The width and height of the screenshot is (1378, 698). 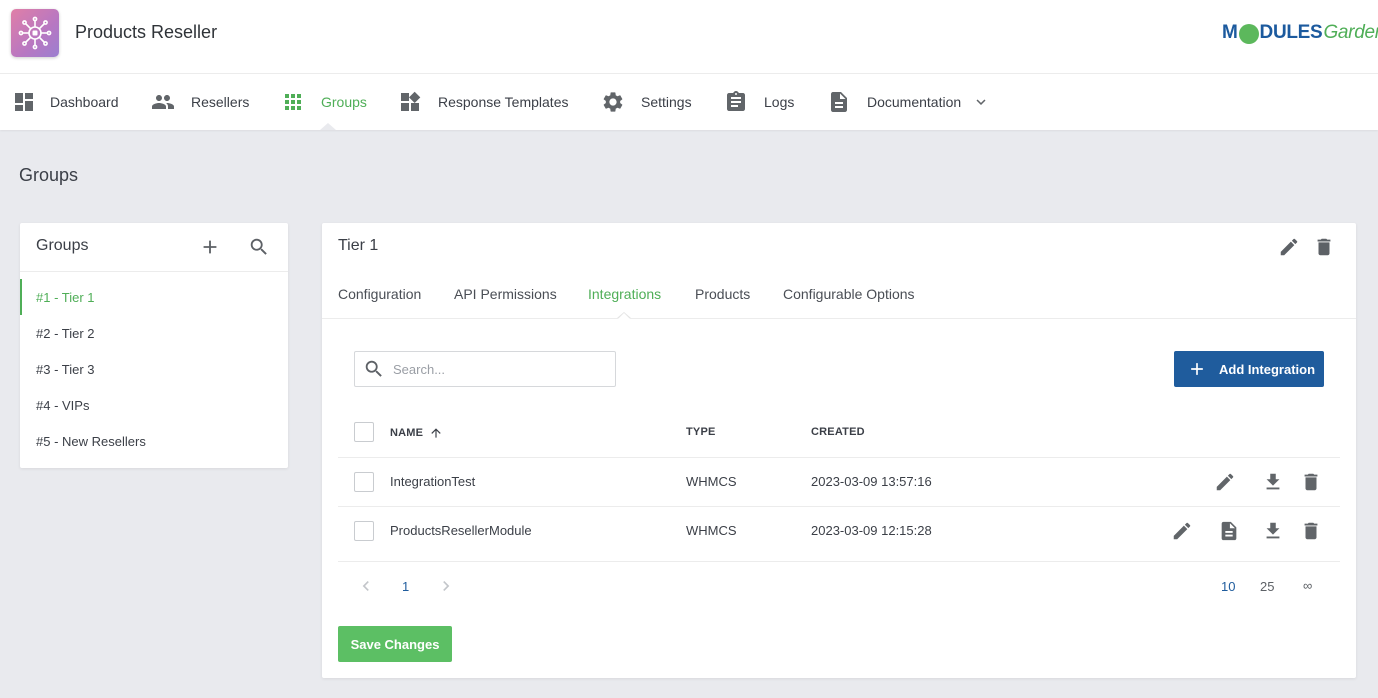 What do you see at coordinates (146, 32) in the screenshot?
I see `app-title: Products Reseller` at bounding box center [146, 32].